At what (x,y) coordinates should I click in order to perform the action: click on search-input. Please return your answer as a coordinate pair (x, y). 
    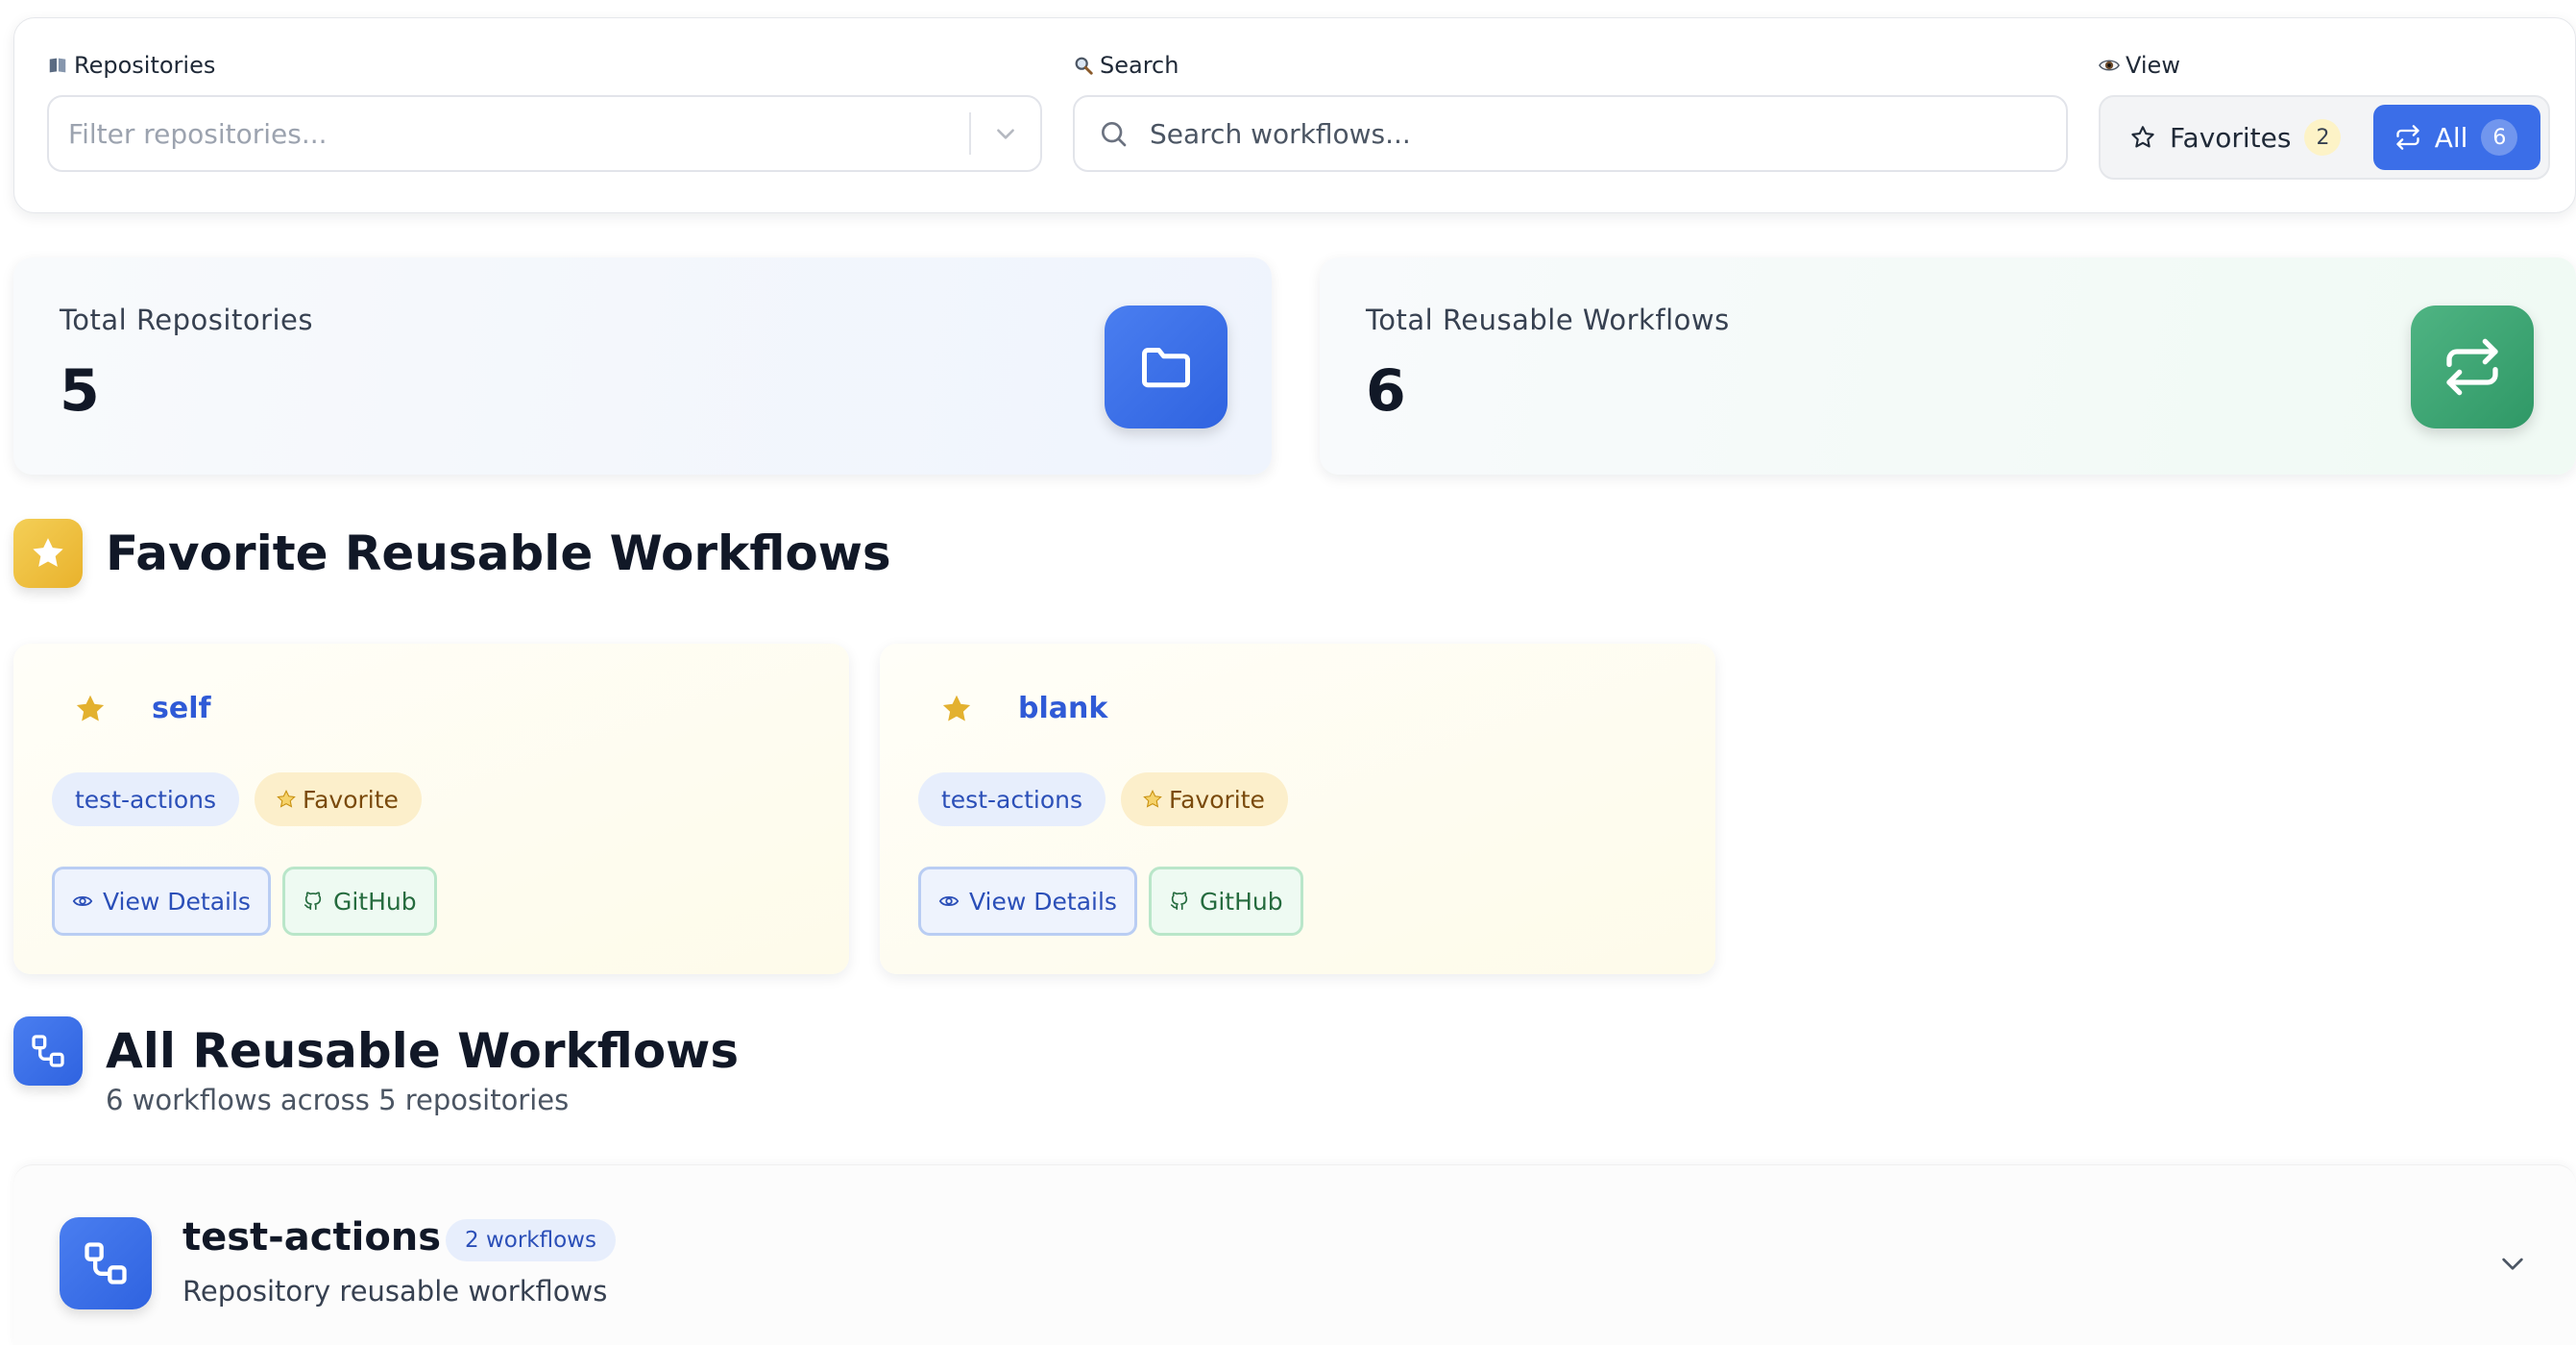
    Looking at the image, I should click on (1608, 134).